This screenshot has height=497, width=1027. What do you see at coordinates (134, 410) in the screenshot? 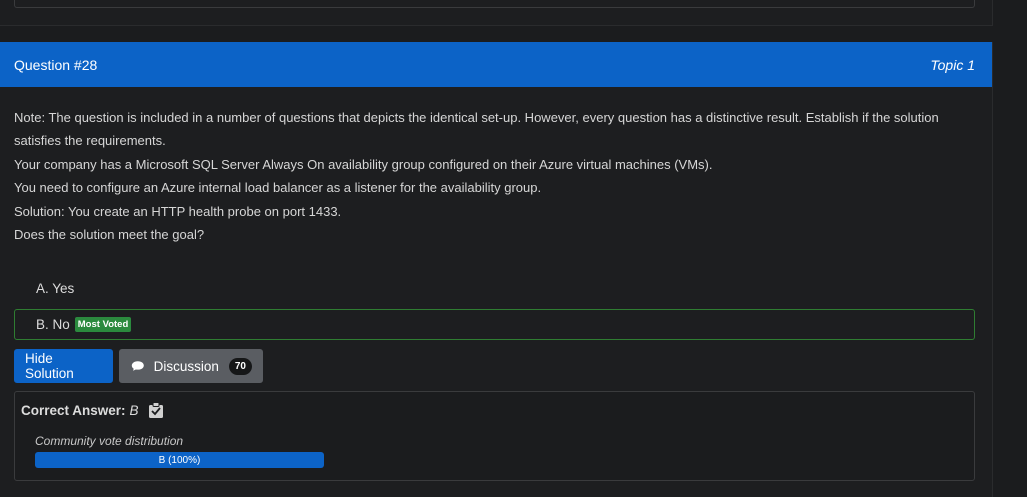
I see `correct-answer-value: B` at bounding box center [134, 410].